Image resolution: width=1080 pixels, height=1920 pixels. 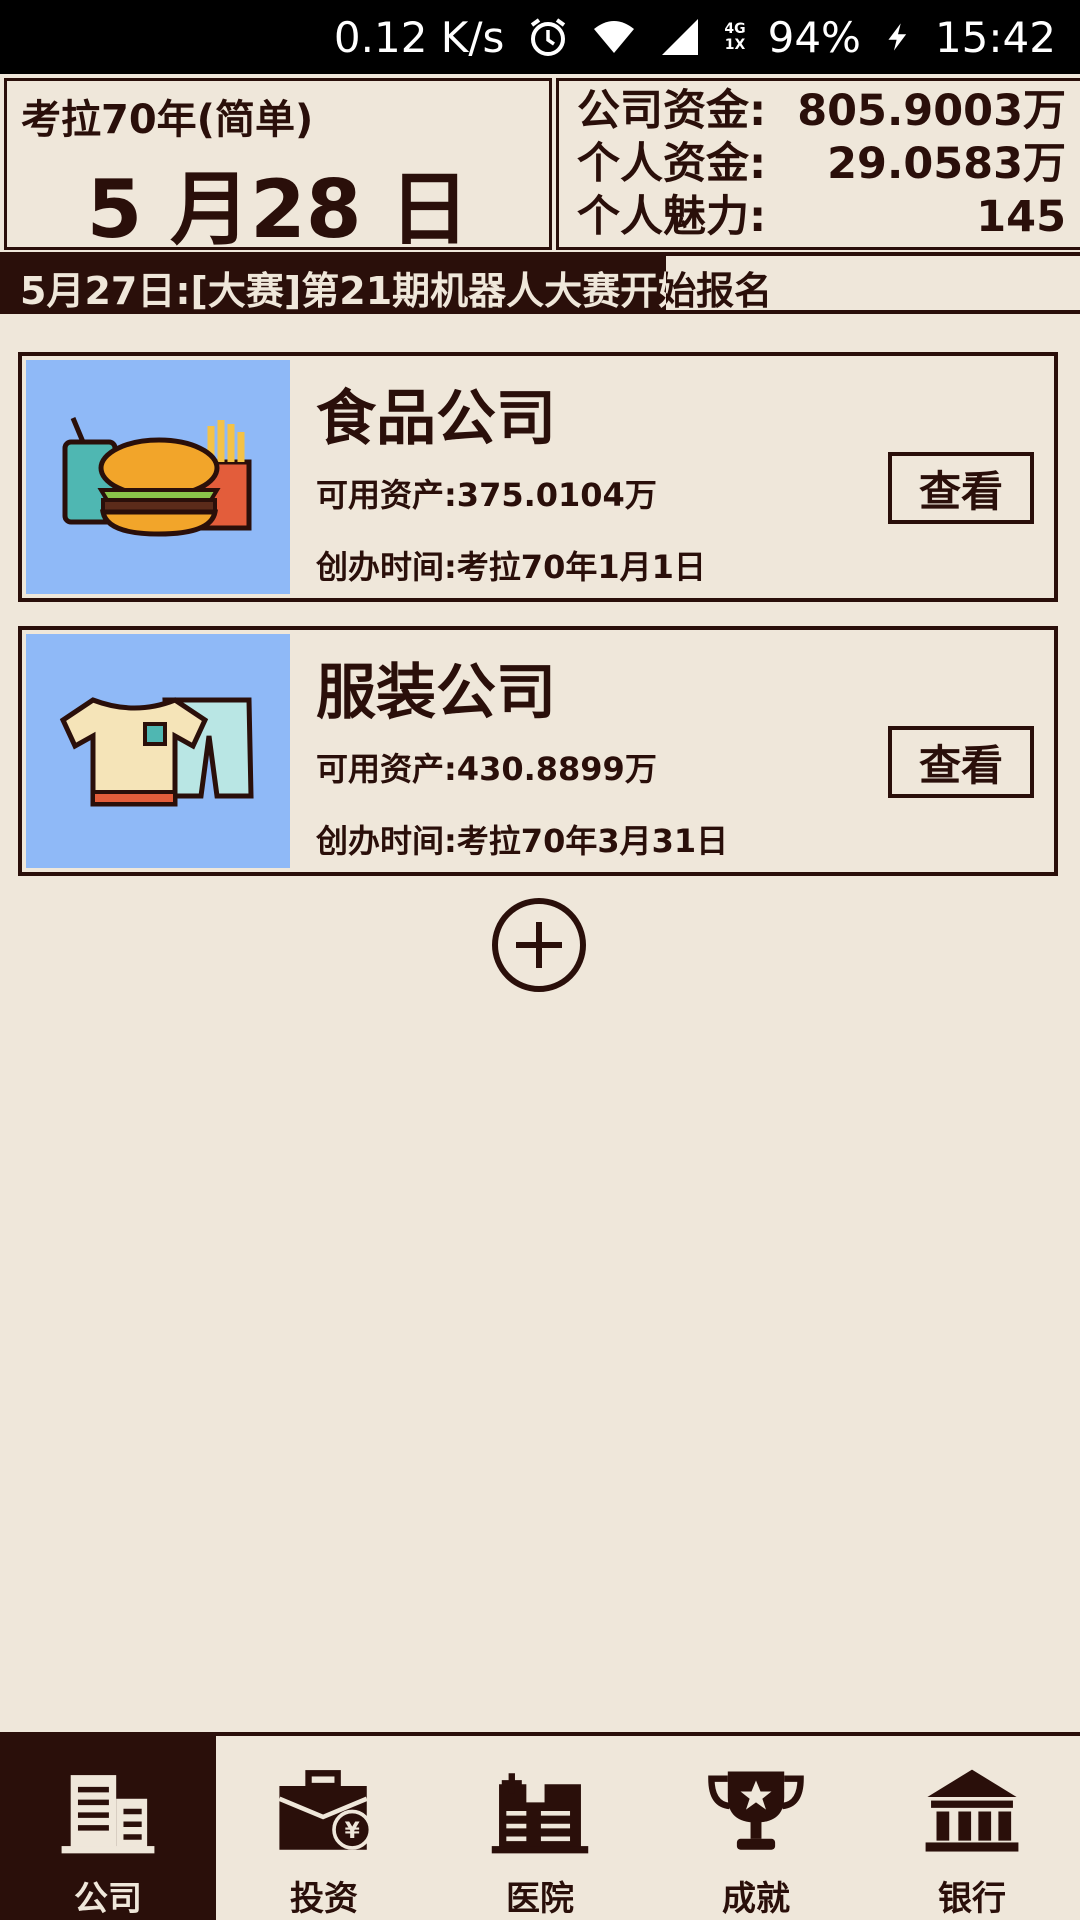 I want to click on nav-item-investment: ¥ 投资, so click(x=324, y=1828).